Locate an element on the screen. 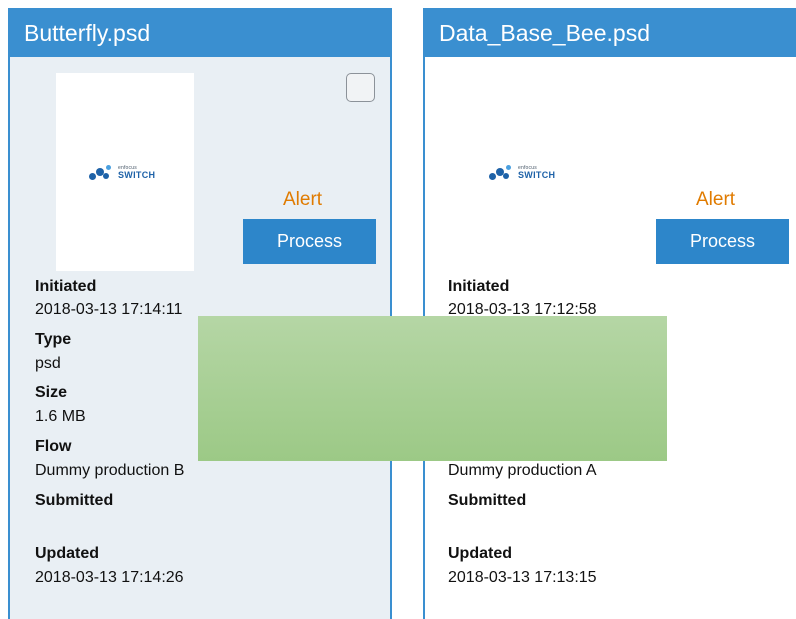  updated-value: 2018-03-13 17:13:15 is located at coordinates (522, 577).